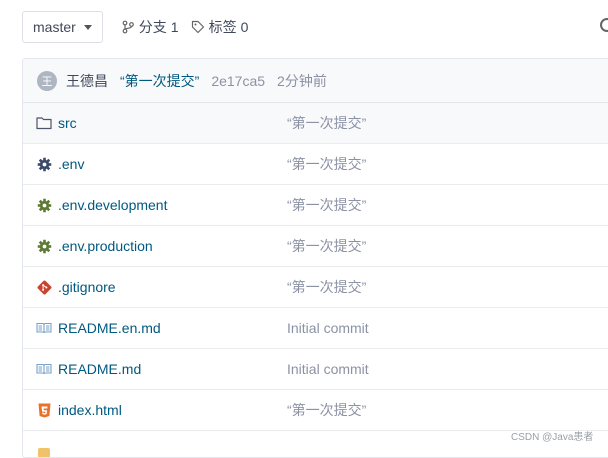  I want to click on branch-select-button: master, so click(62, 27).